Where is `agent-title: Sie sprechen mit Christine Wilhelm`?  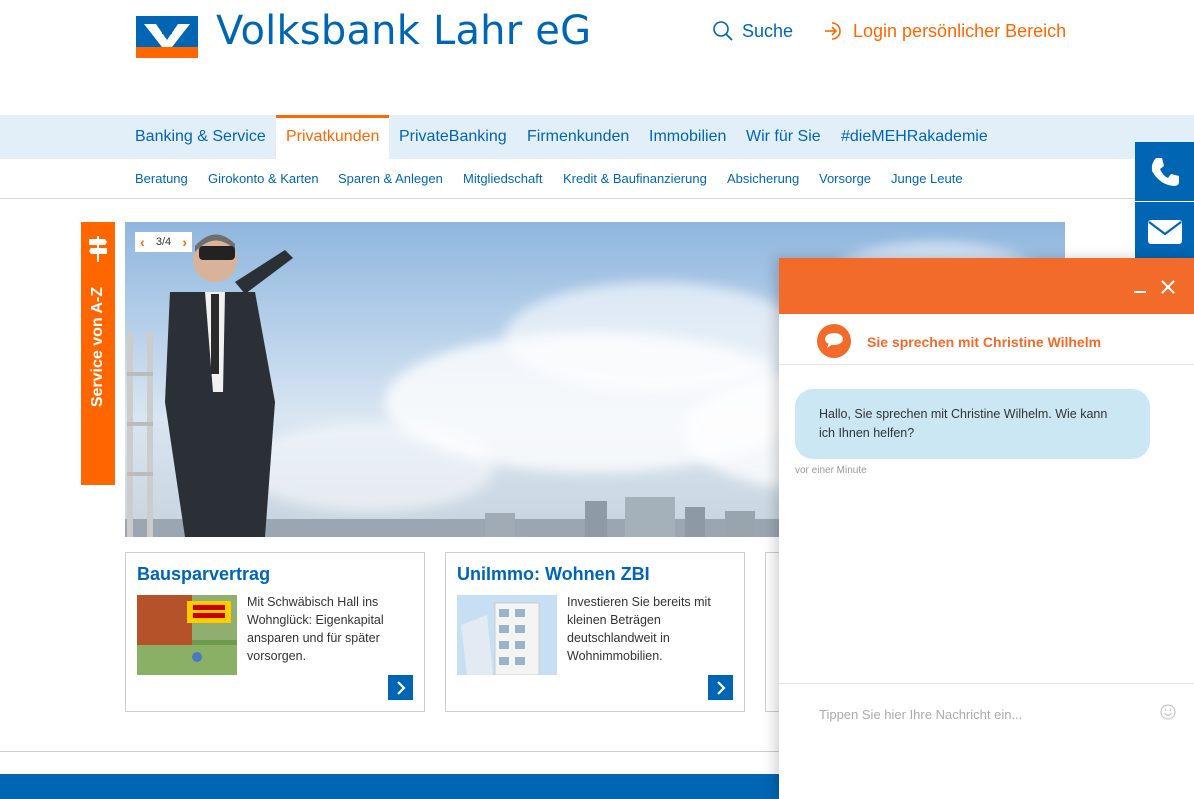
agent-title: Sie sprechen mit Christine Wilhelm is located at coordinates (984, 342).